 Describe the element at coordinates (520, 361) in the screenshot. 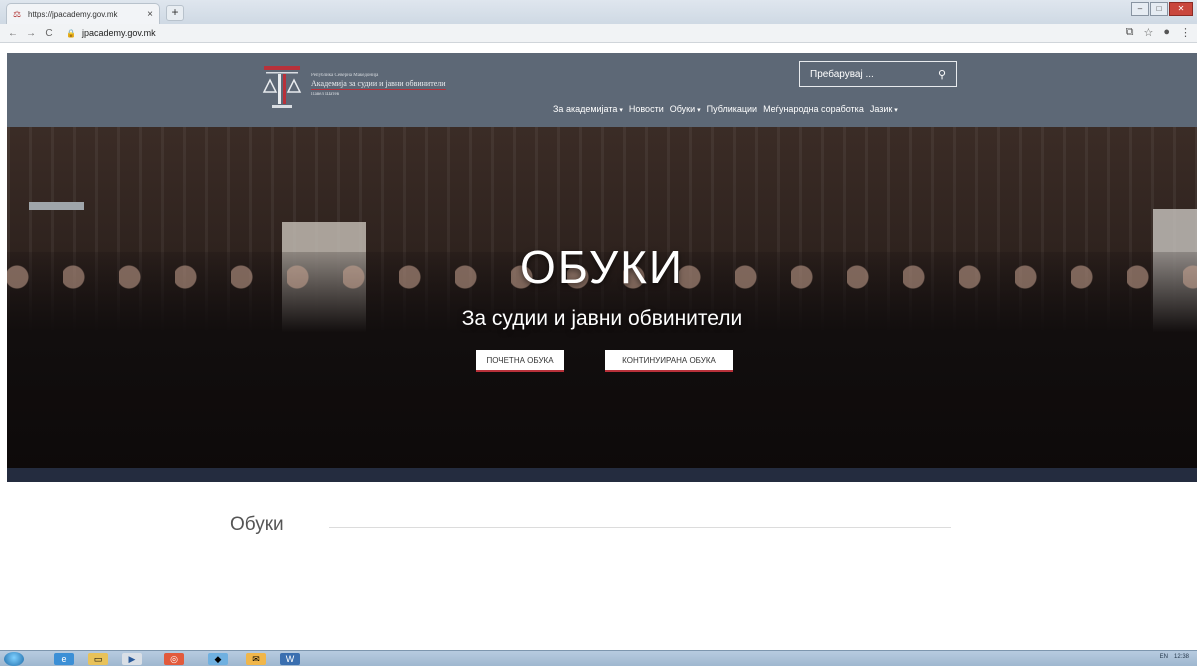

I see `initial-training-button: ПОЧЕТНА ОБУКА` at that location.